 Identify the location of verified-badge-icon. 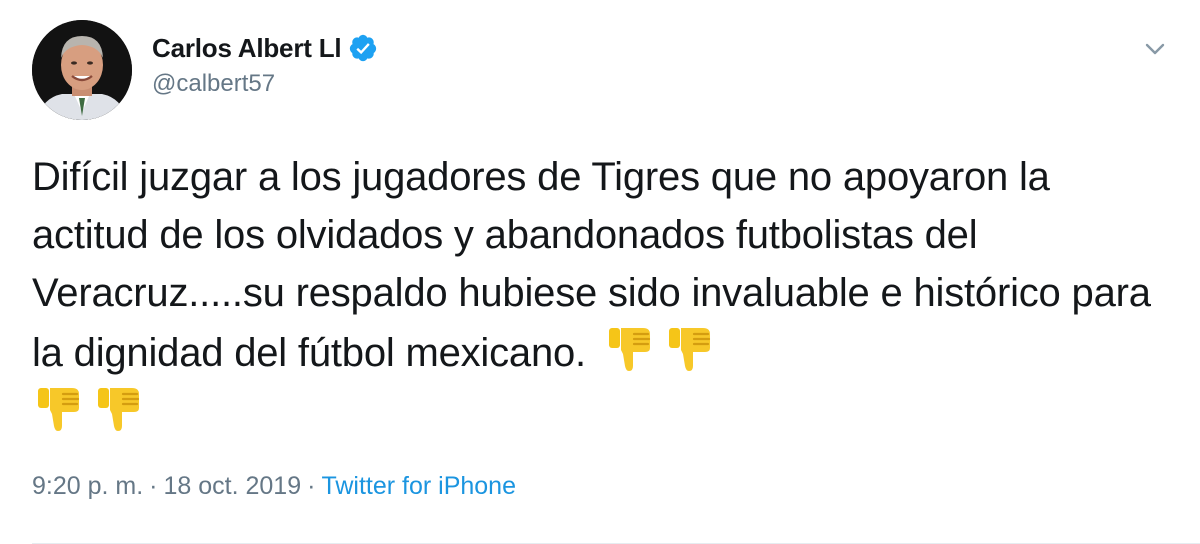
(363, 48).